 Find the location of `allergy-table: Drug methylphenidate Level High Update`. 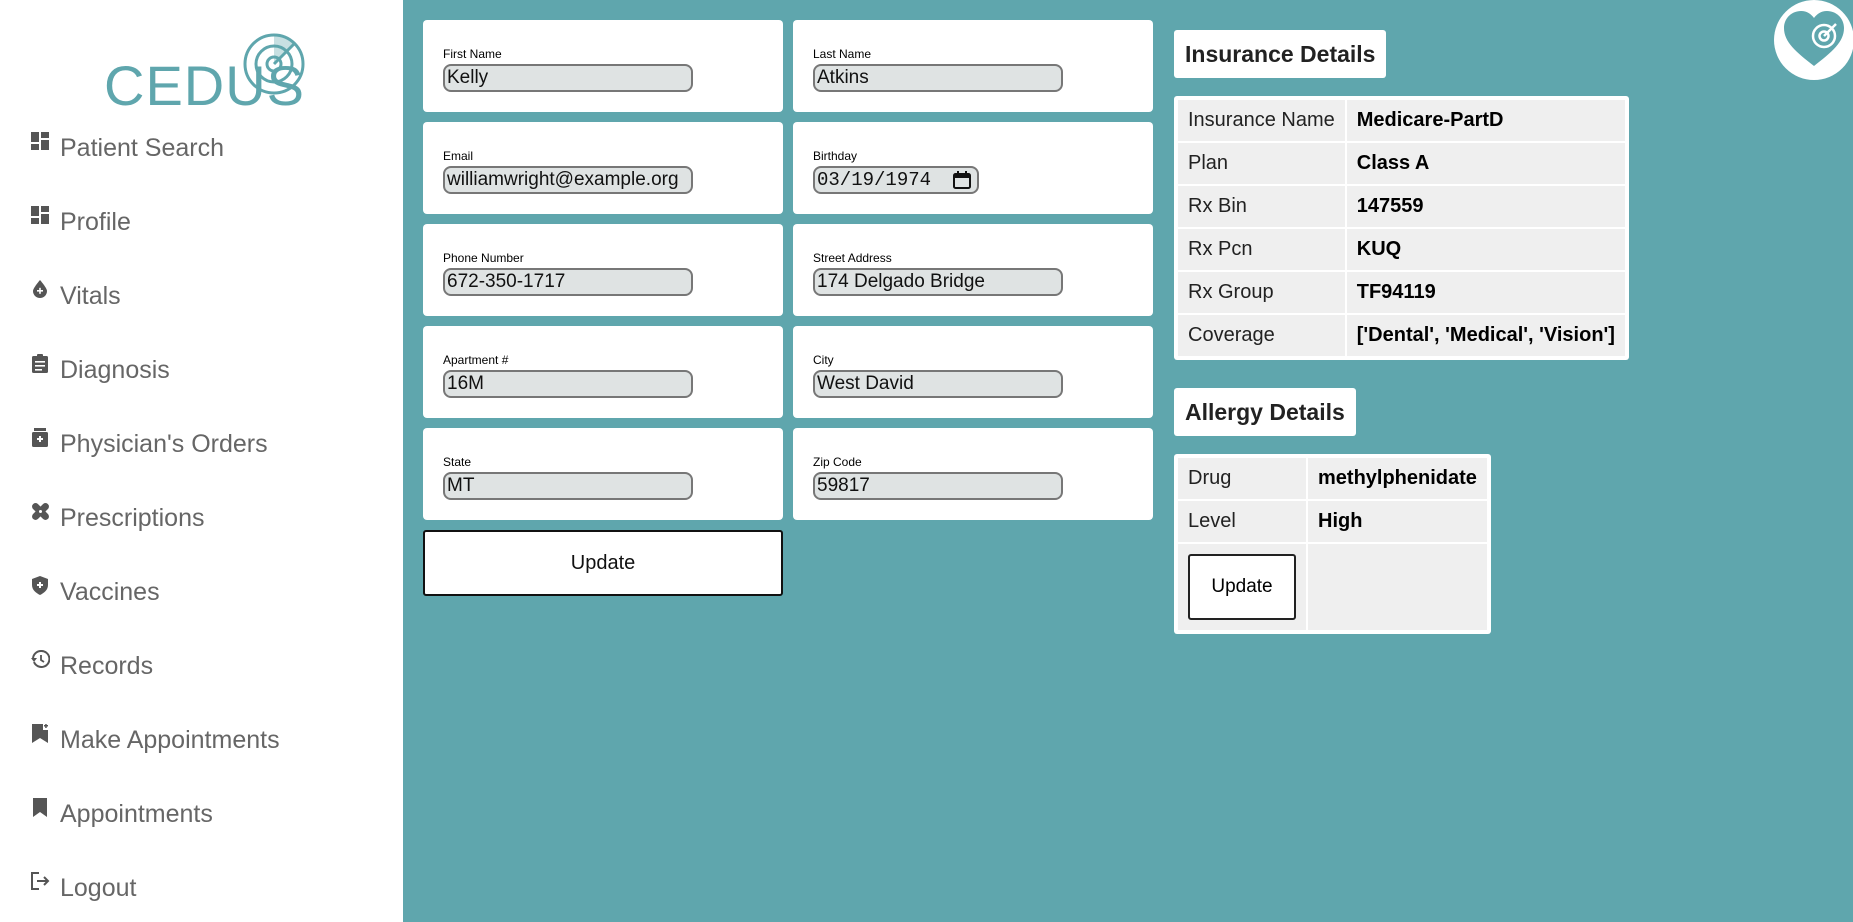

allergy-table: Drug methylphenidate Level High Update is located at coordinates (1332, 544).